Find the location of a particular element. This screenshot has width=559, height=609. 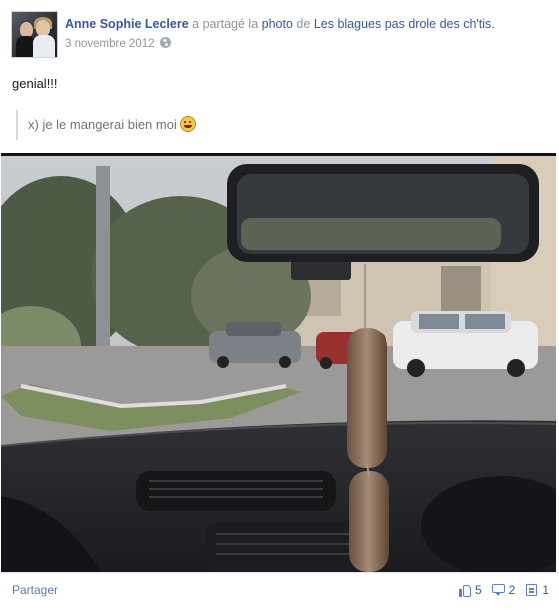

header-preposition: de is located at coordinates (303, 24).